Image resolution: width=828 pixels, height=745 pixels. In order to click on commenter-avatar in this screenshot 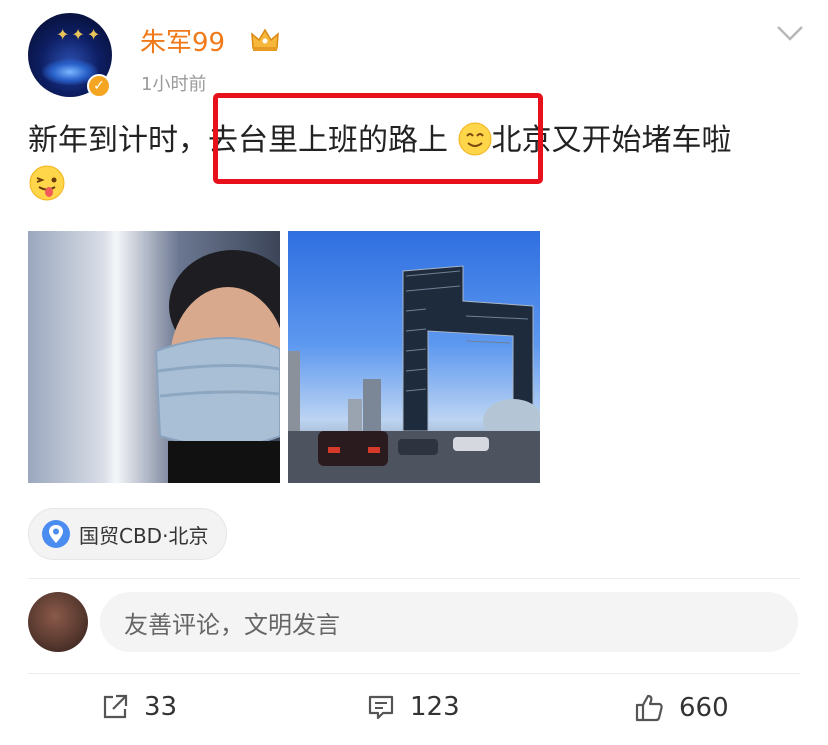, I will do `click(58, 622)`.